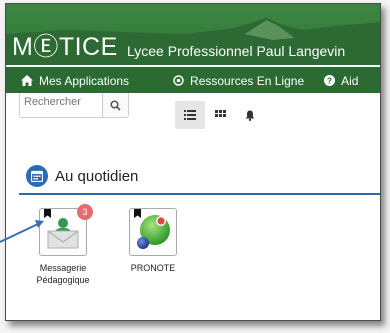 Image resolution: width=390 pixels, height=333 pixels. I want to click on section-au-quotidien: Au quotidien, so click(199, 179).